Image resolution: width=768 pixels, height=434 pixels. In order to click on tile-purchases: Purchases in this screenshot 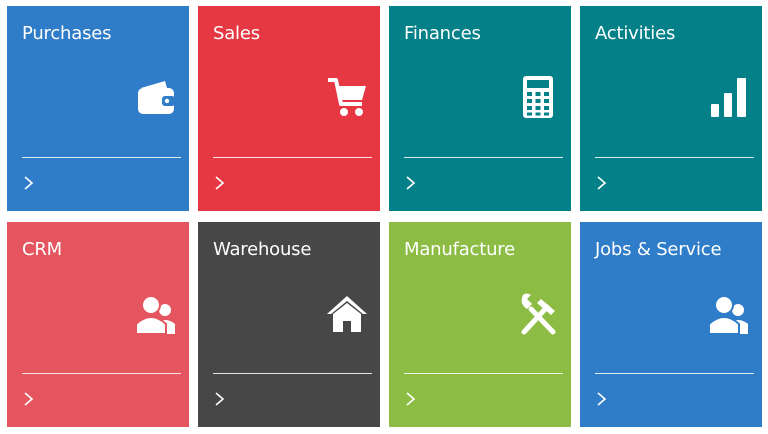, I will do `click(98, 108)`.